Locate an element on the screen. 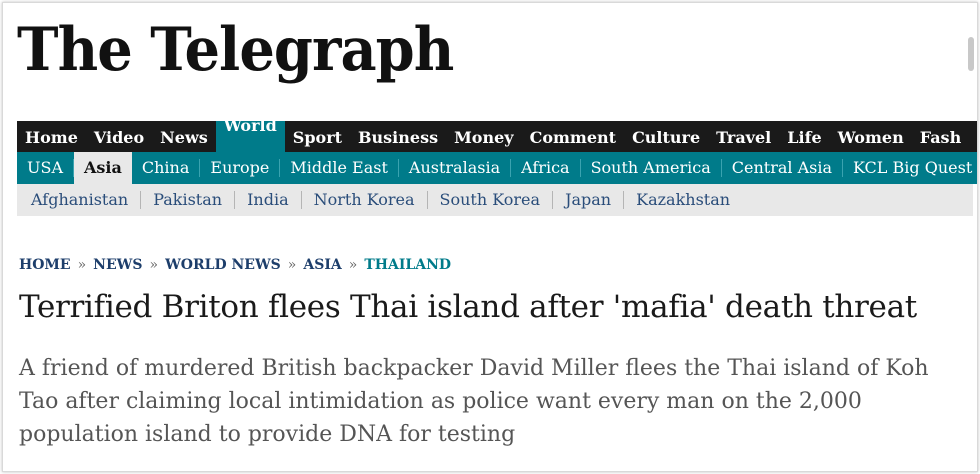 This screenshot has height=474, width=980. nav-primary-home: Home is located at coordinates (51, 141).